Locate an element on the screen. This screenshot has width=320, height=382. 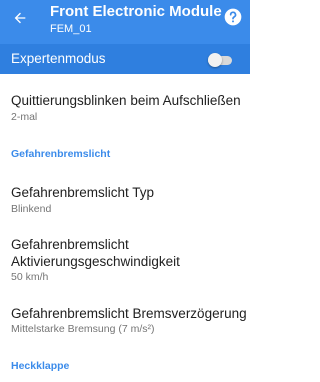
app-bar: Front Electronic Module FEM_01 is located at coordinates (125, 22).